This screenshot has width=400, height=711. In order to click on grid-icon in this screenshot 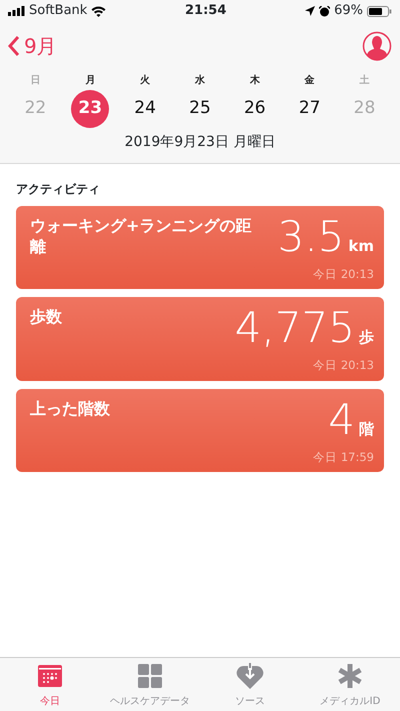, I will do `click(150, 676)`.